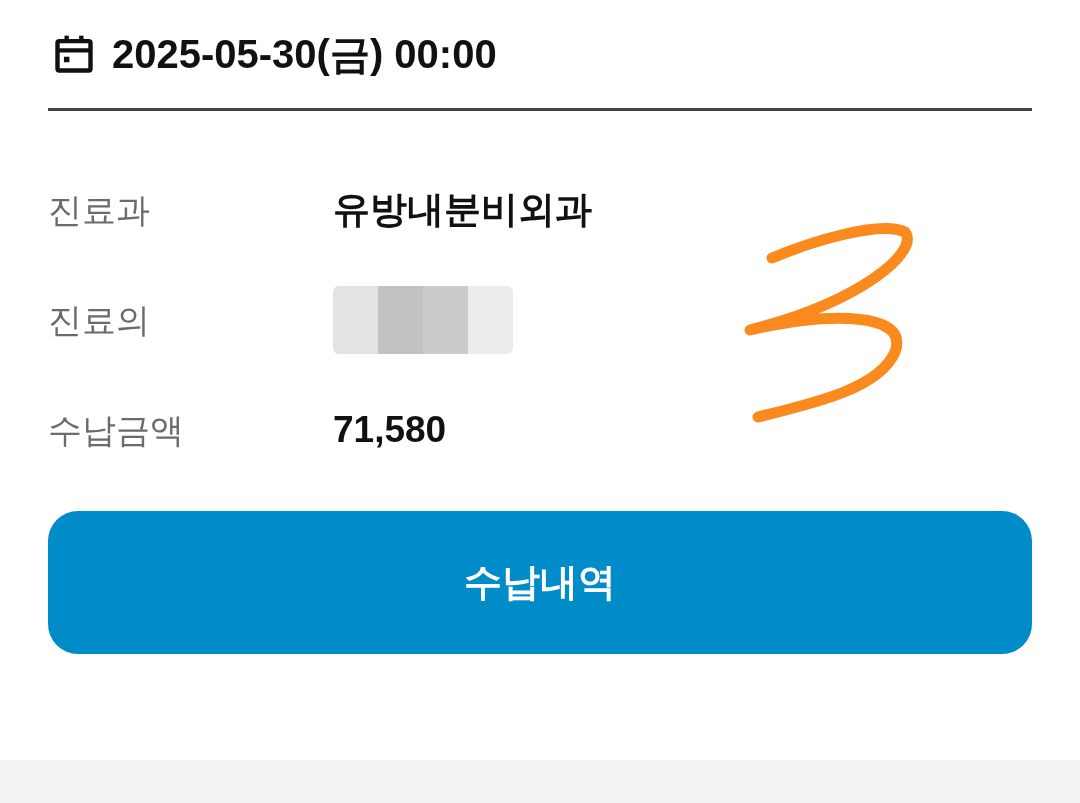 Image resolution: width=1080 pixels, height=803 pixels. Describe the element at coordinates (99, 320) in the screenshot. I see `detail-label: 진료의` at that location.